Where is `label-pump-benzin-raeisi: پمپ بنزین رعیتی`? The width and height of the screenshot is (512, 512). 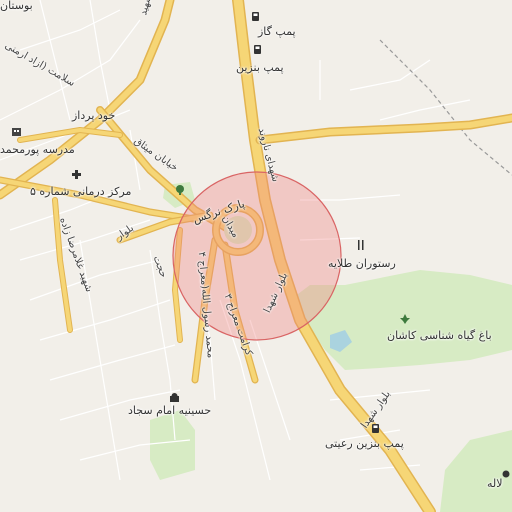
label-pump-benzin-raeisi: پمپ بنزین رعیتی is located at coordinates (364, 443).